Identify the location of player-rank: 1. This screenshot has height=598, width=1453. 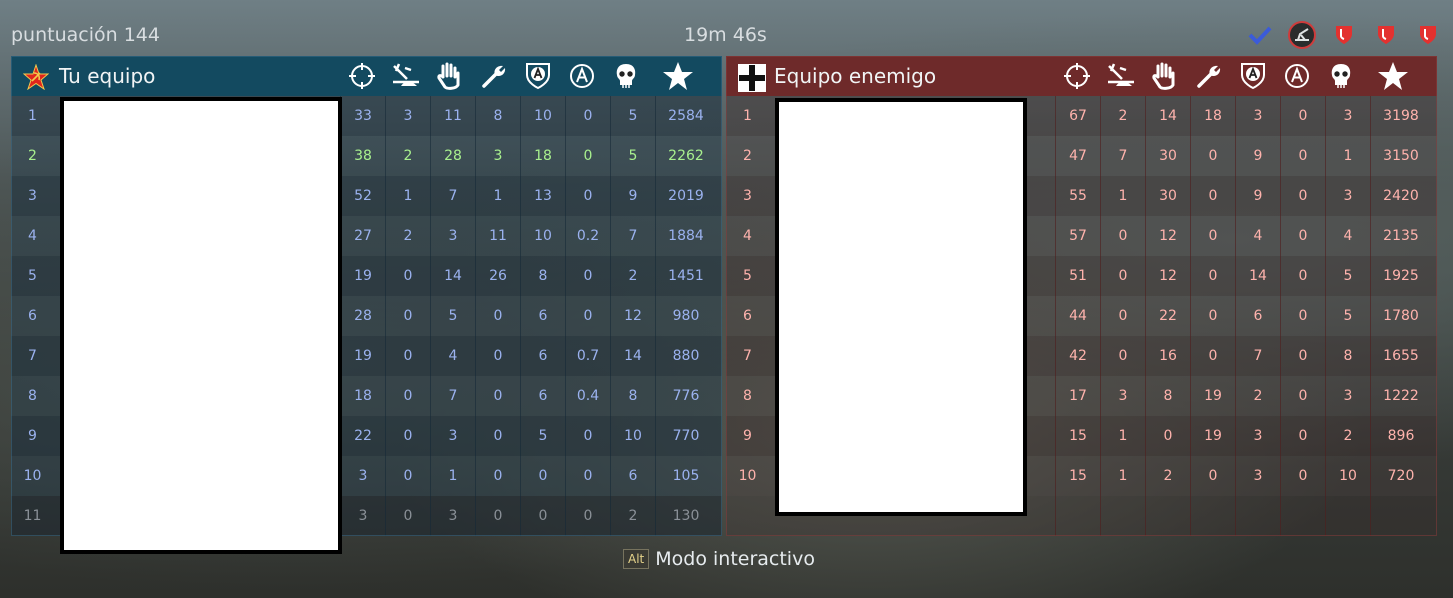
(32, 116).